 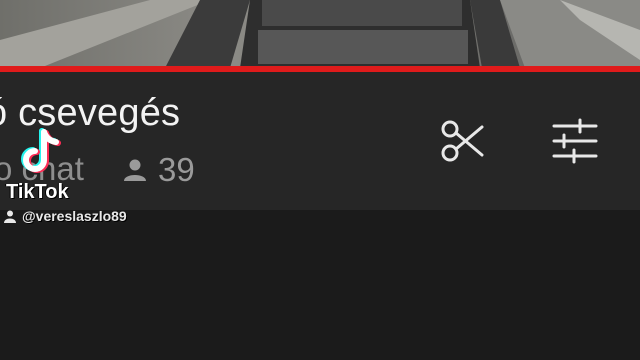 I want to click on person-icon, so click(x=135, y=170).